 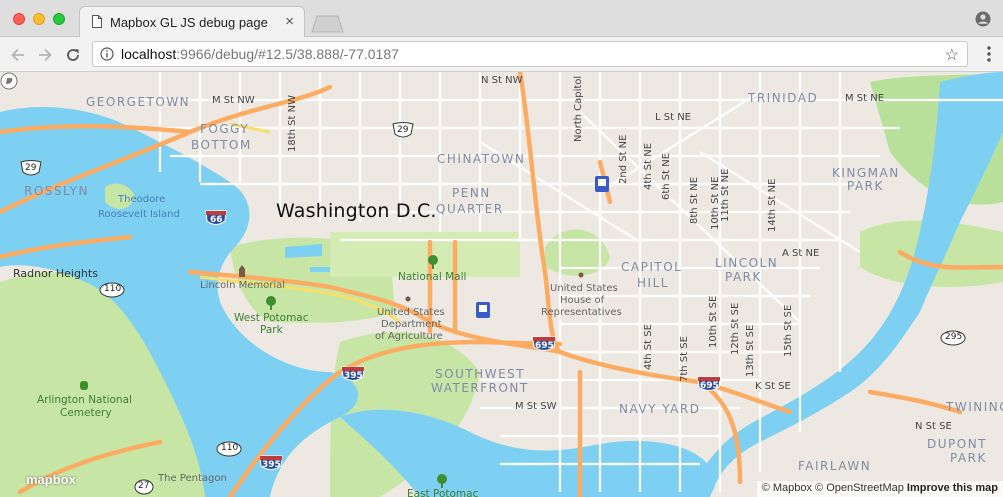 What do you see at coordinates (55, 273) in the screenshot?
I see `poi-label: Radnor Heights` at bounding box center [55, 273].